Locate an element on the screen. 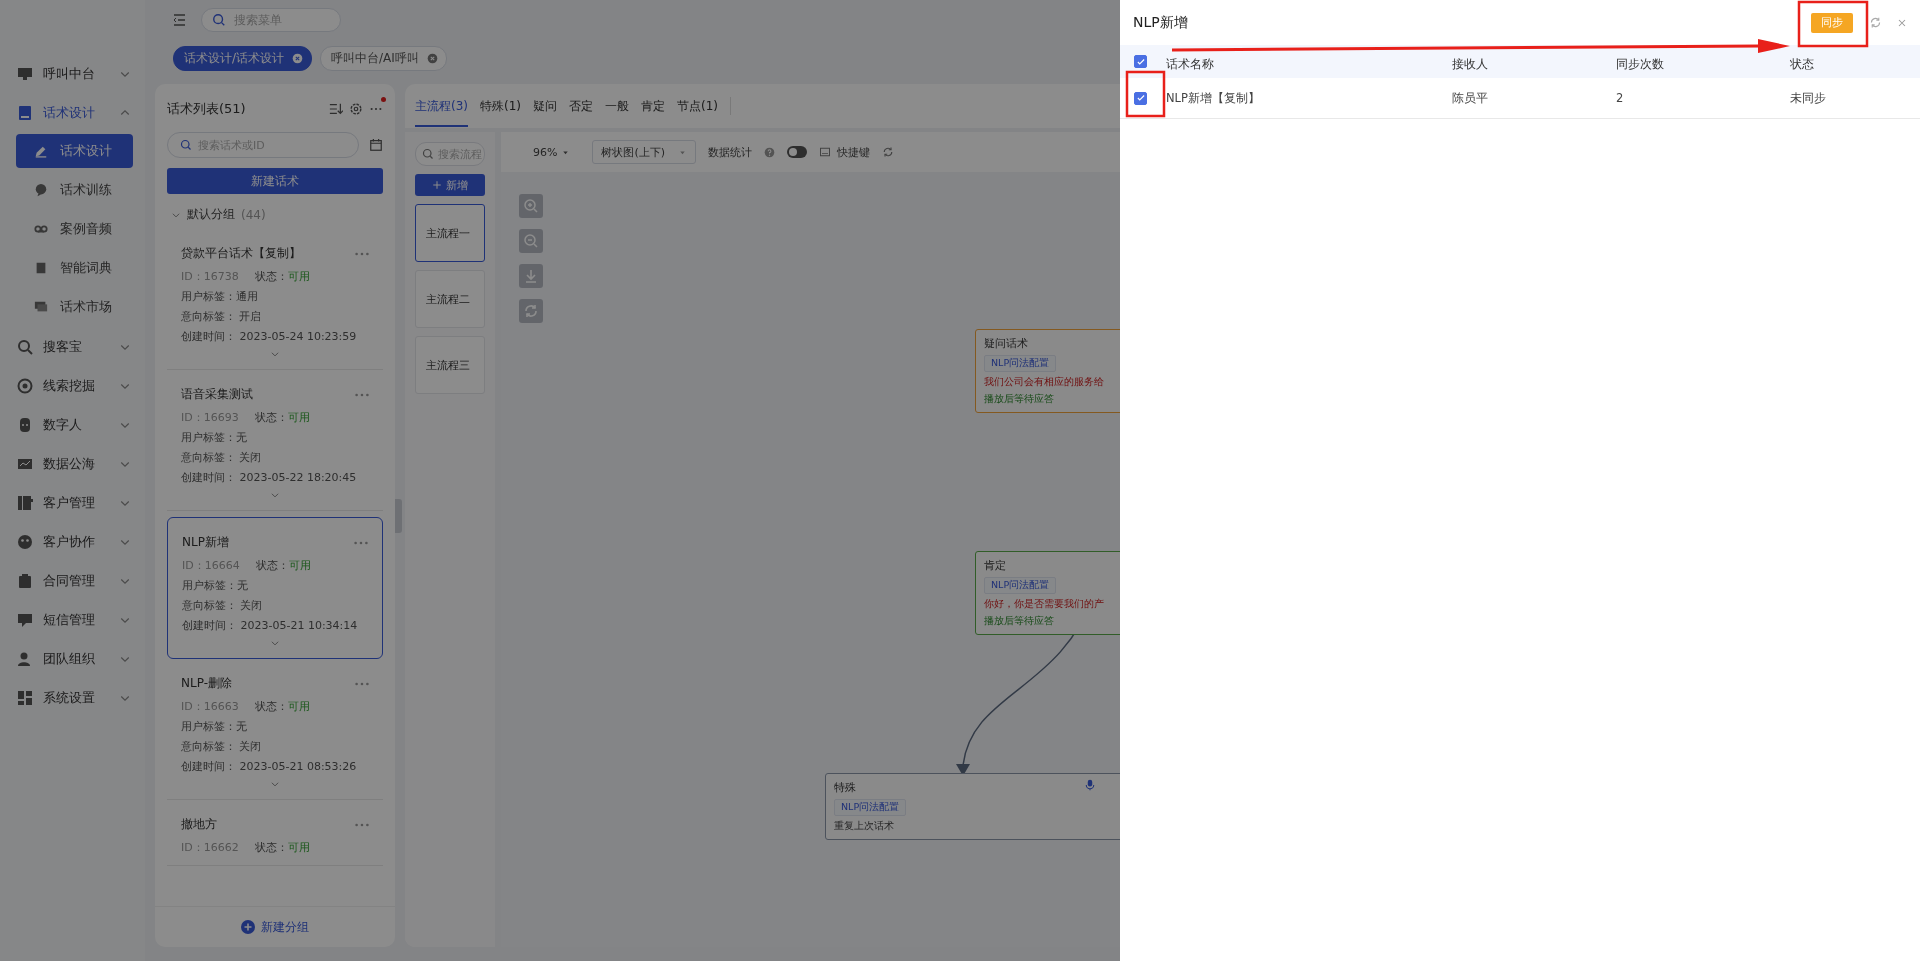  flow-item: 主流程二 is located at coordinates (450, 299).